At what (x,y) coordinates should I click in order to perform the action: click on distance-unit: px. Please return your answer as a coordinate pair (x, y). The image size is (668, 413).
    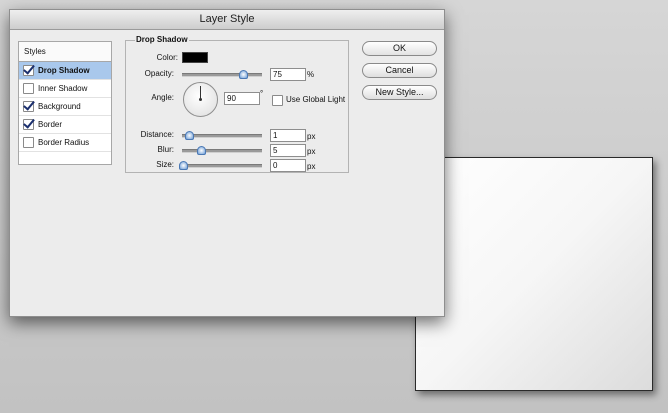
    Looking at the image, I should click on (311, 136).